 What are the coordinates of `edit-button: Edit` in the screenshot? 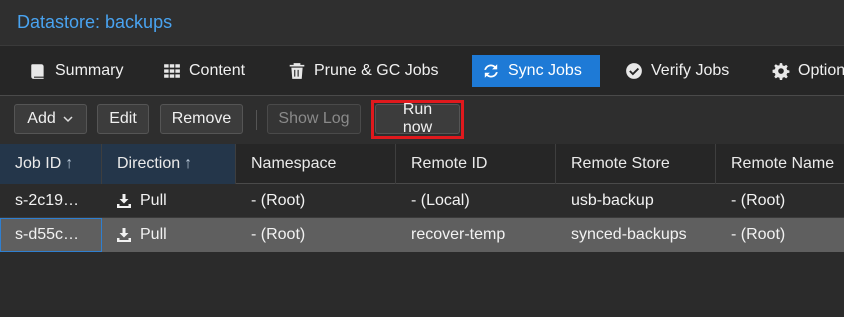 It's located at (123, 119).